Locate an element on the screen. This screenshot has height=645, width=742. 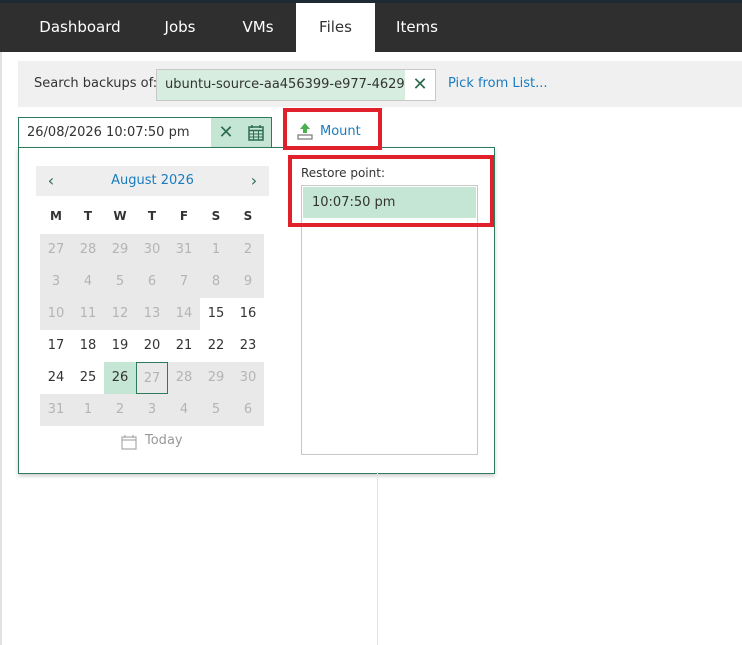
left-edge-border is located at coordinates (1, 348).